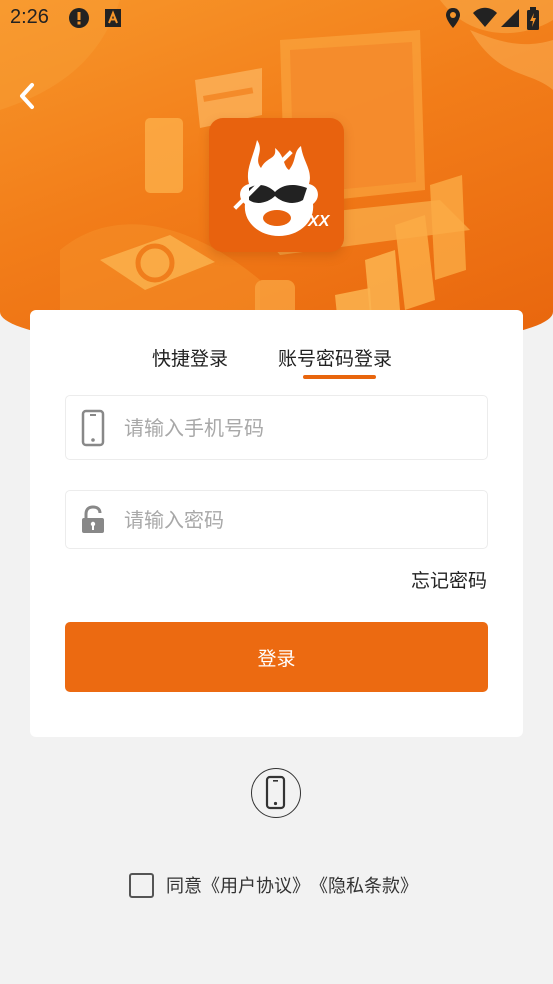  I want to click on lock-icon, so click(93, 522).